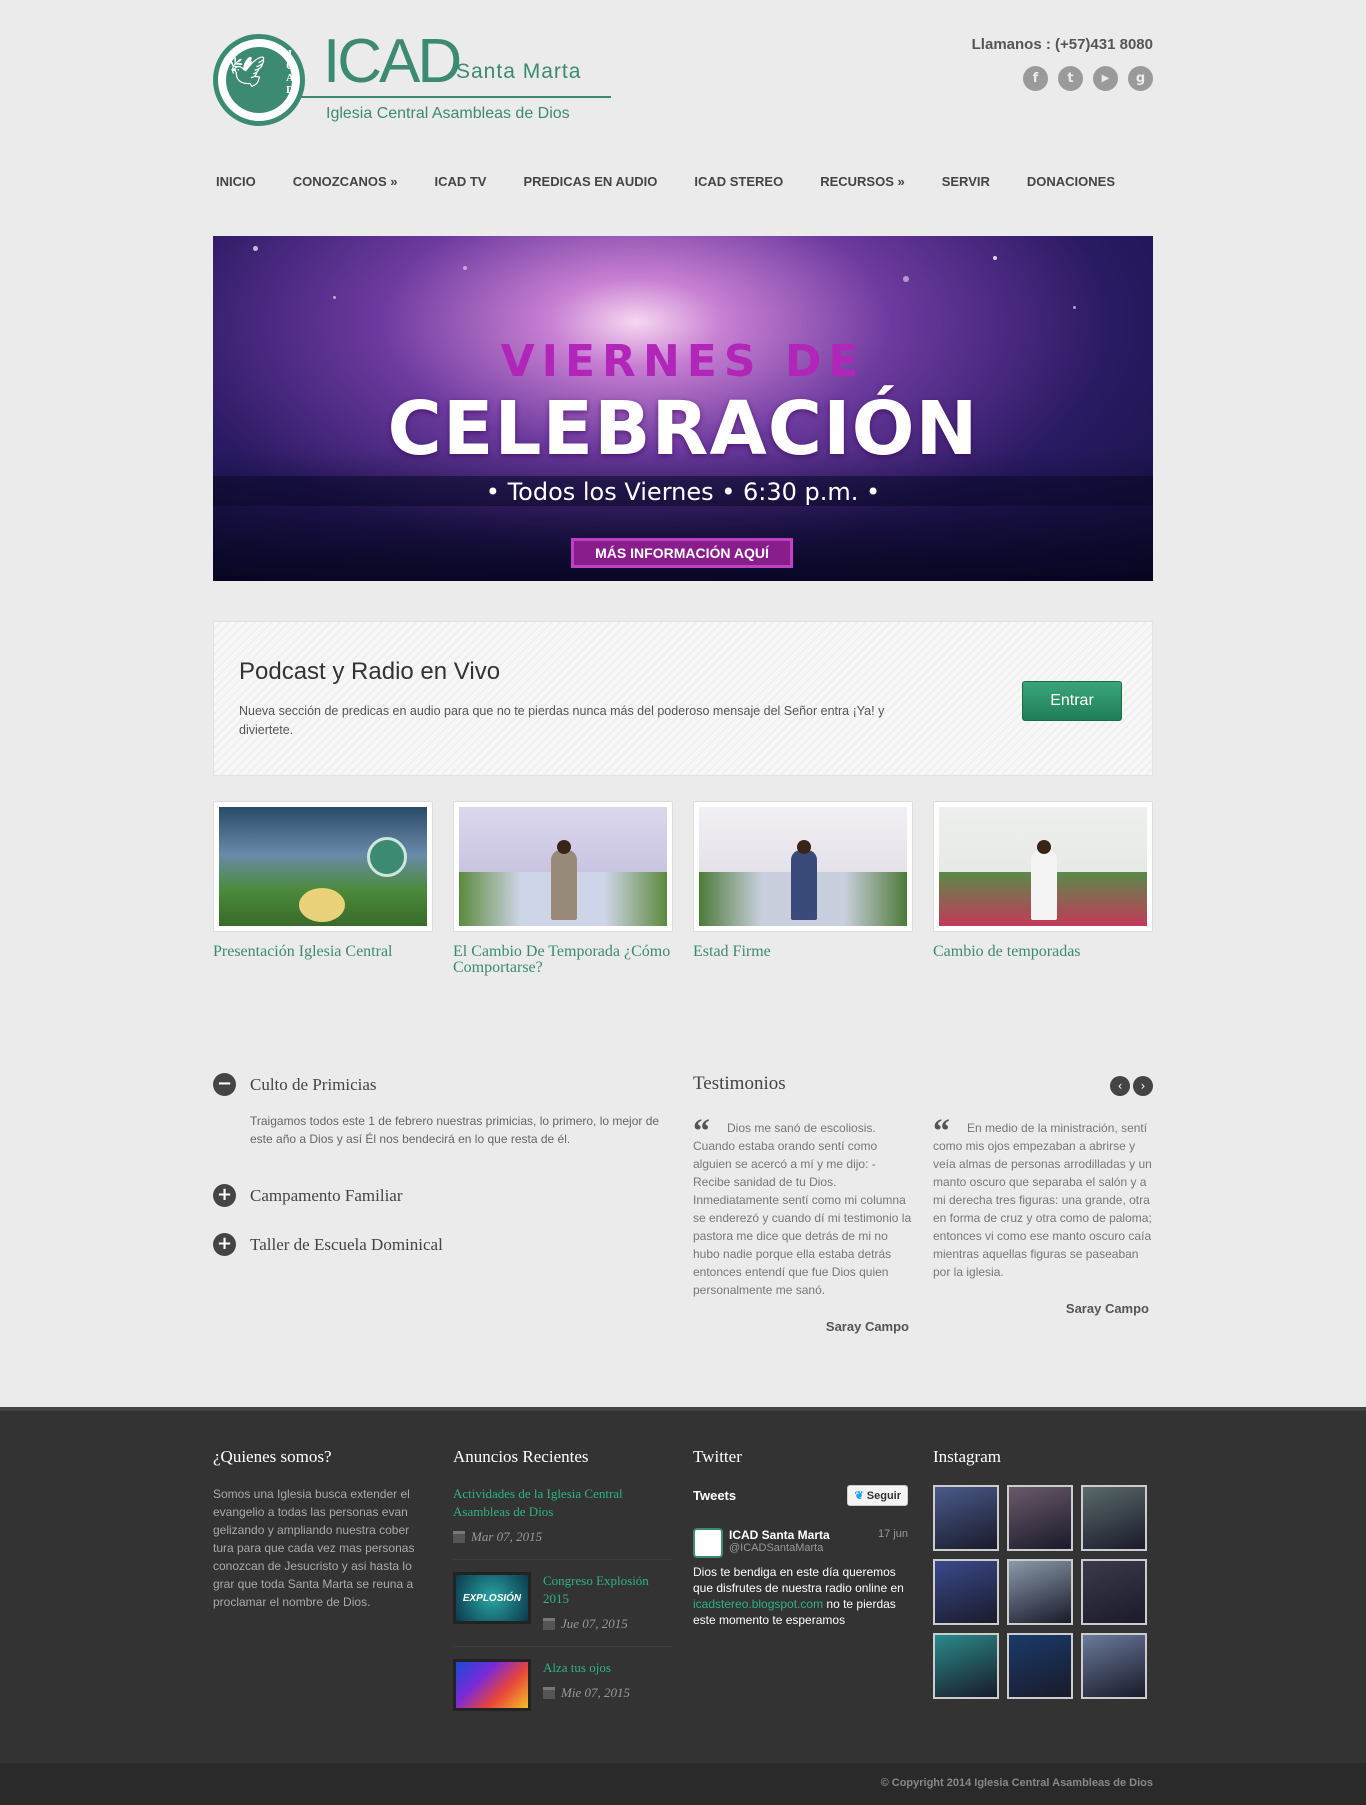  Describe the element at coordinates (1070, 78) in the screenshot. I see `twitter-icon: t` at that location.